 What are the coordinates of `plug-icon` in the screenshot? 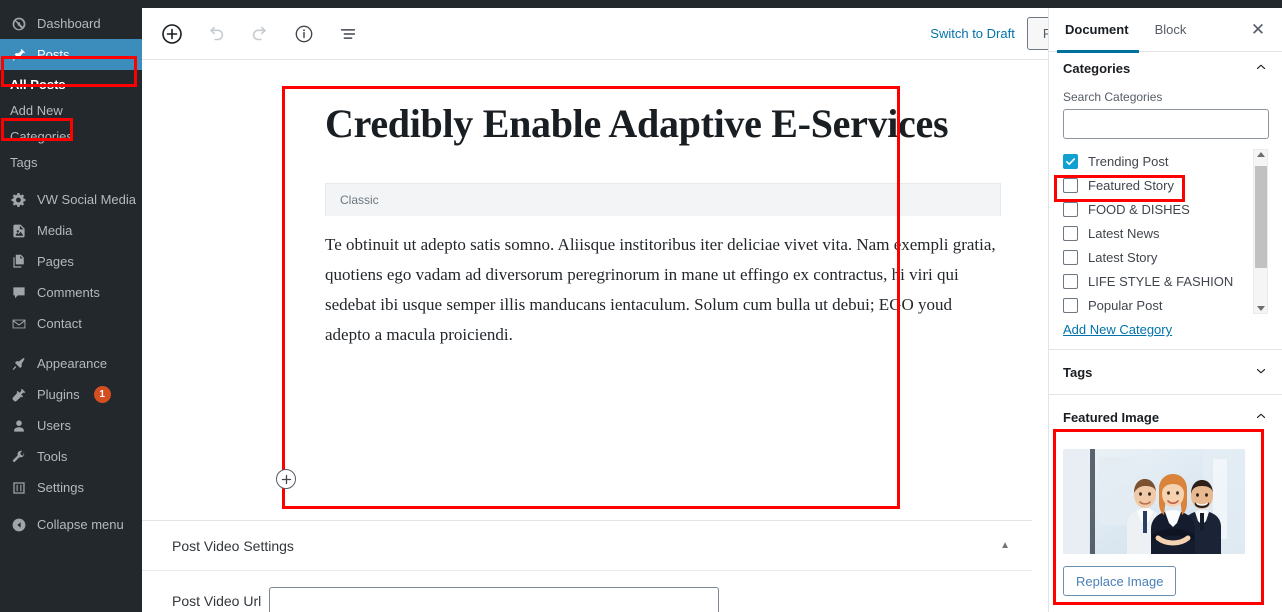 It's located at (19, 395).